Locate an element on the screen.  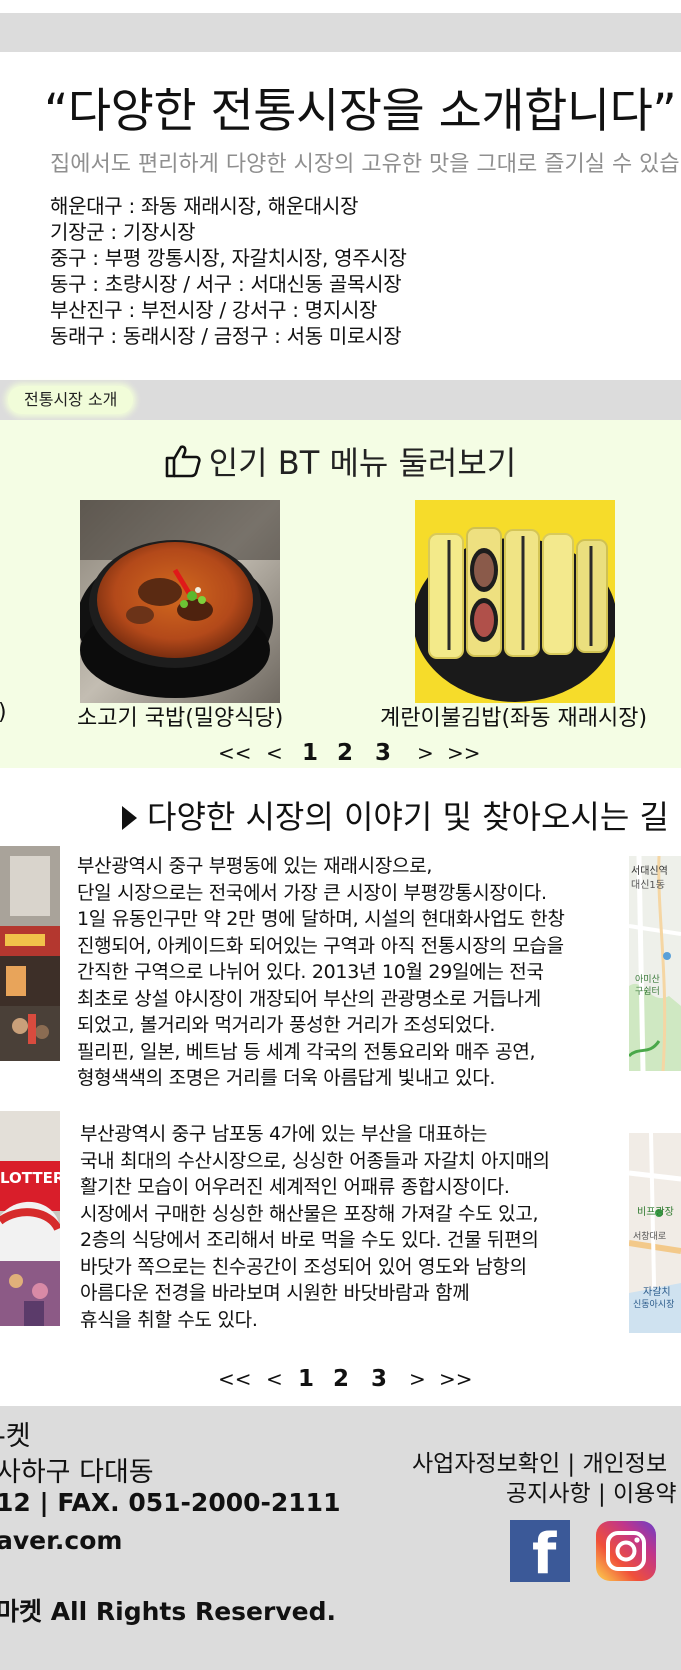
section-label-band: 전통시장 소개 is located at coordinates (340, 400).